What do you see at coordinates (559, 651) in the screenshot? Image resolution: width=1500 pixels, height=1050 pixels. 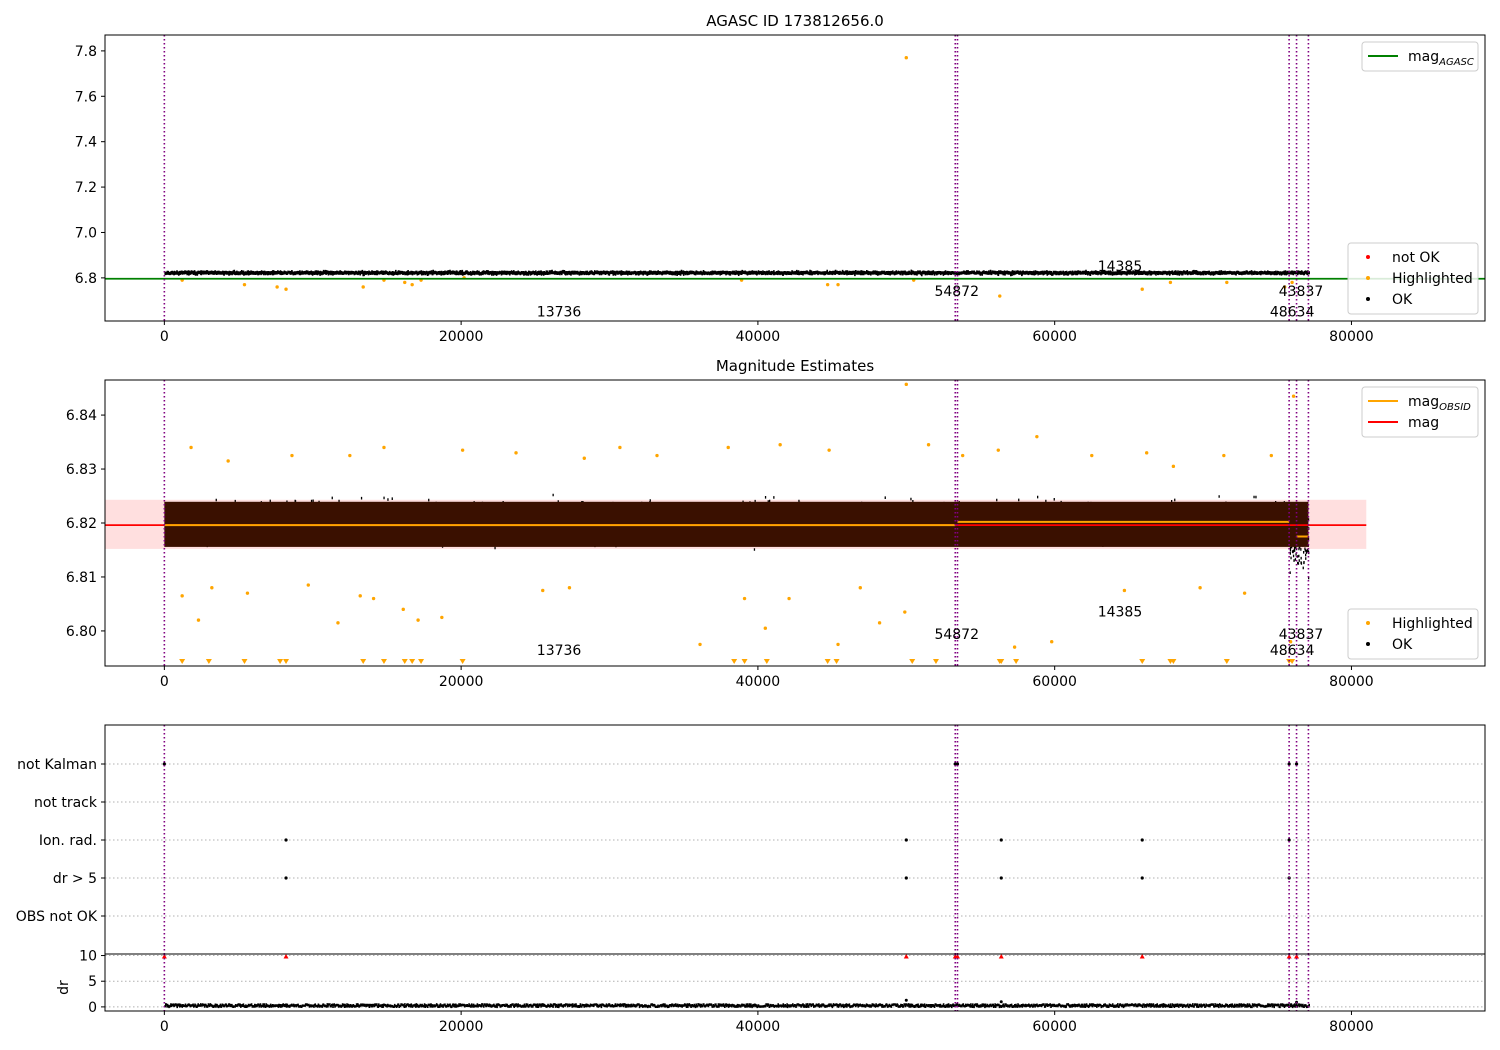 I see `obsid-label: 13736` at bounding box center [559, 651].